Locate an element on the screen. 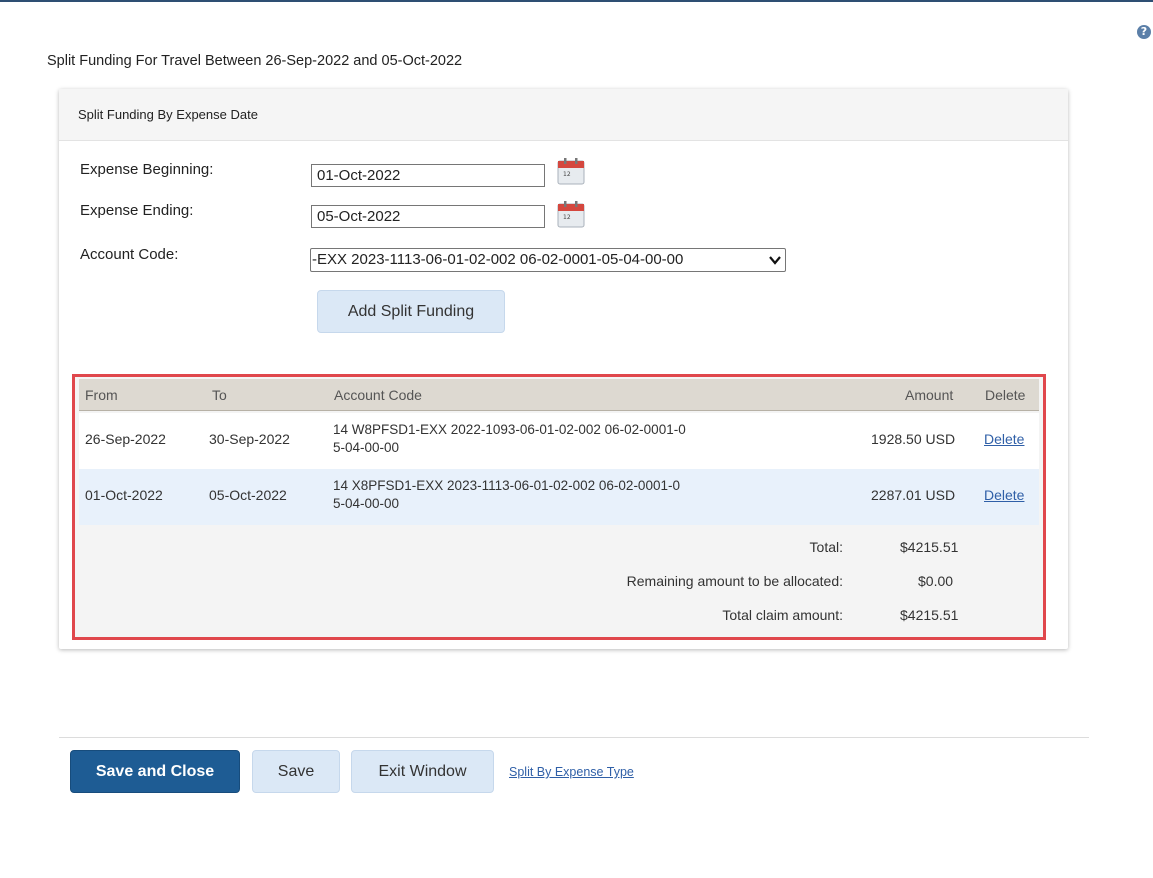 The width and height of the screenshot is (1153, 878). expense-beginning-input is located at coordinates (428, 175).